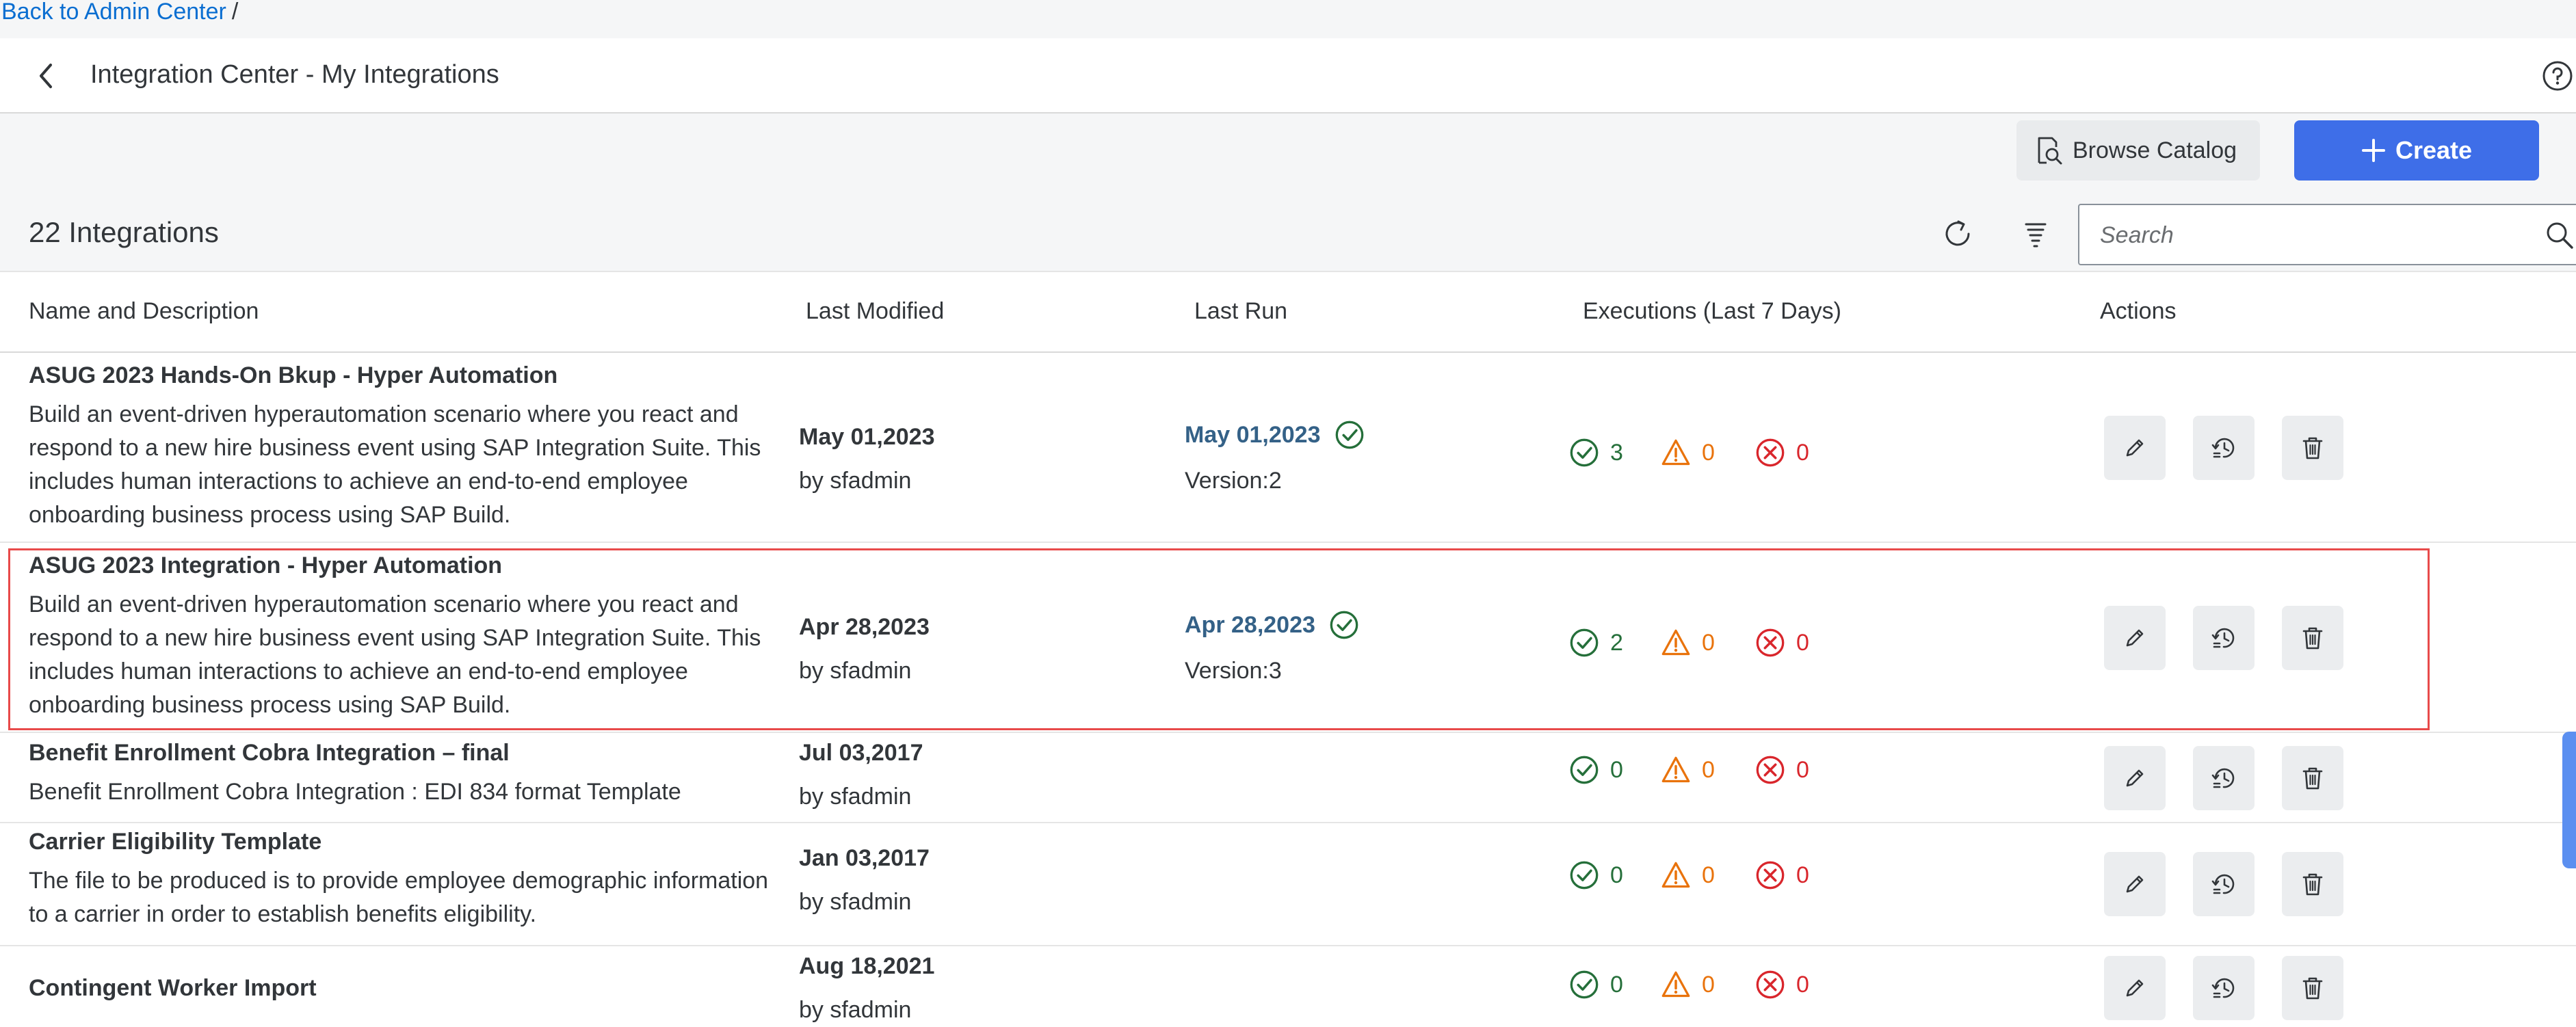 This screenshot has width=2576, height=1027. I want to click on back-to-admin-center-link: Back to Admin Center, so click(113, 12).